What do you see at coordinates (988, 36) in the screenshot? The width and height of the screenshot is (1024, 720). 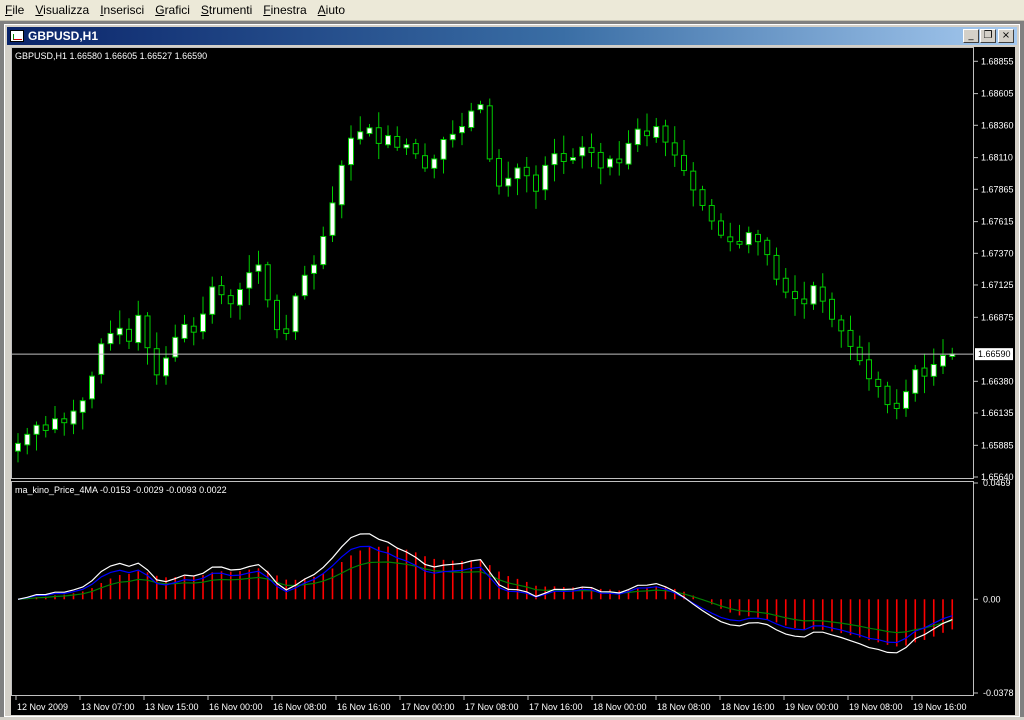 I see `restore-button: ❐` at bounding box center [988, 36].